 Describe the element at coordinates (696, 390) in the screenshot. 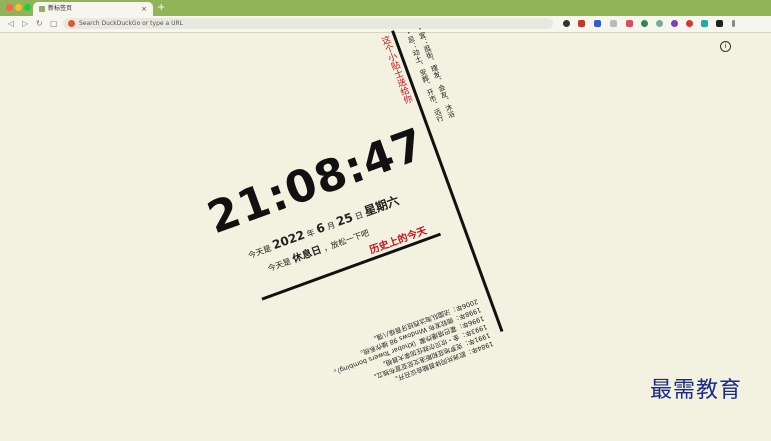

I see `watermark-logo: 最需教育` at that location.